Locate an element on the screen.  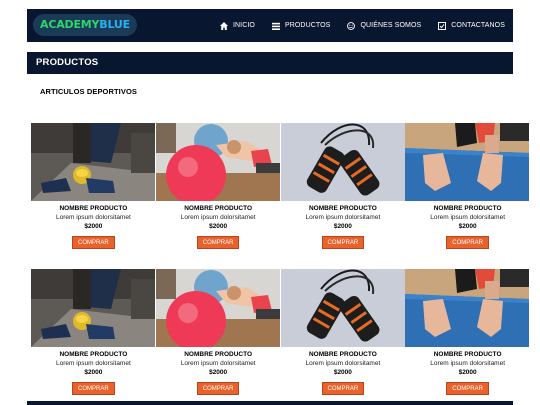
brand-part-2: BLUE is located at coordinates (114, 24).